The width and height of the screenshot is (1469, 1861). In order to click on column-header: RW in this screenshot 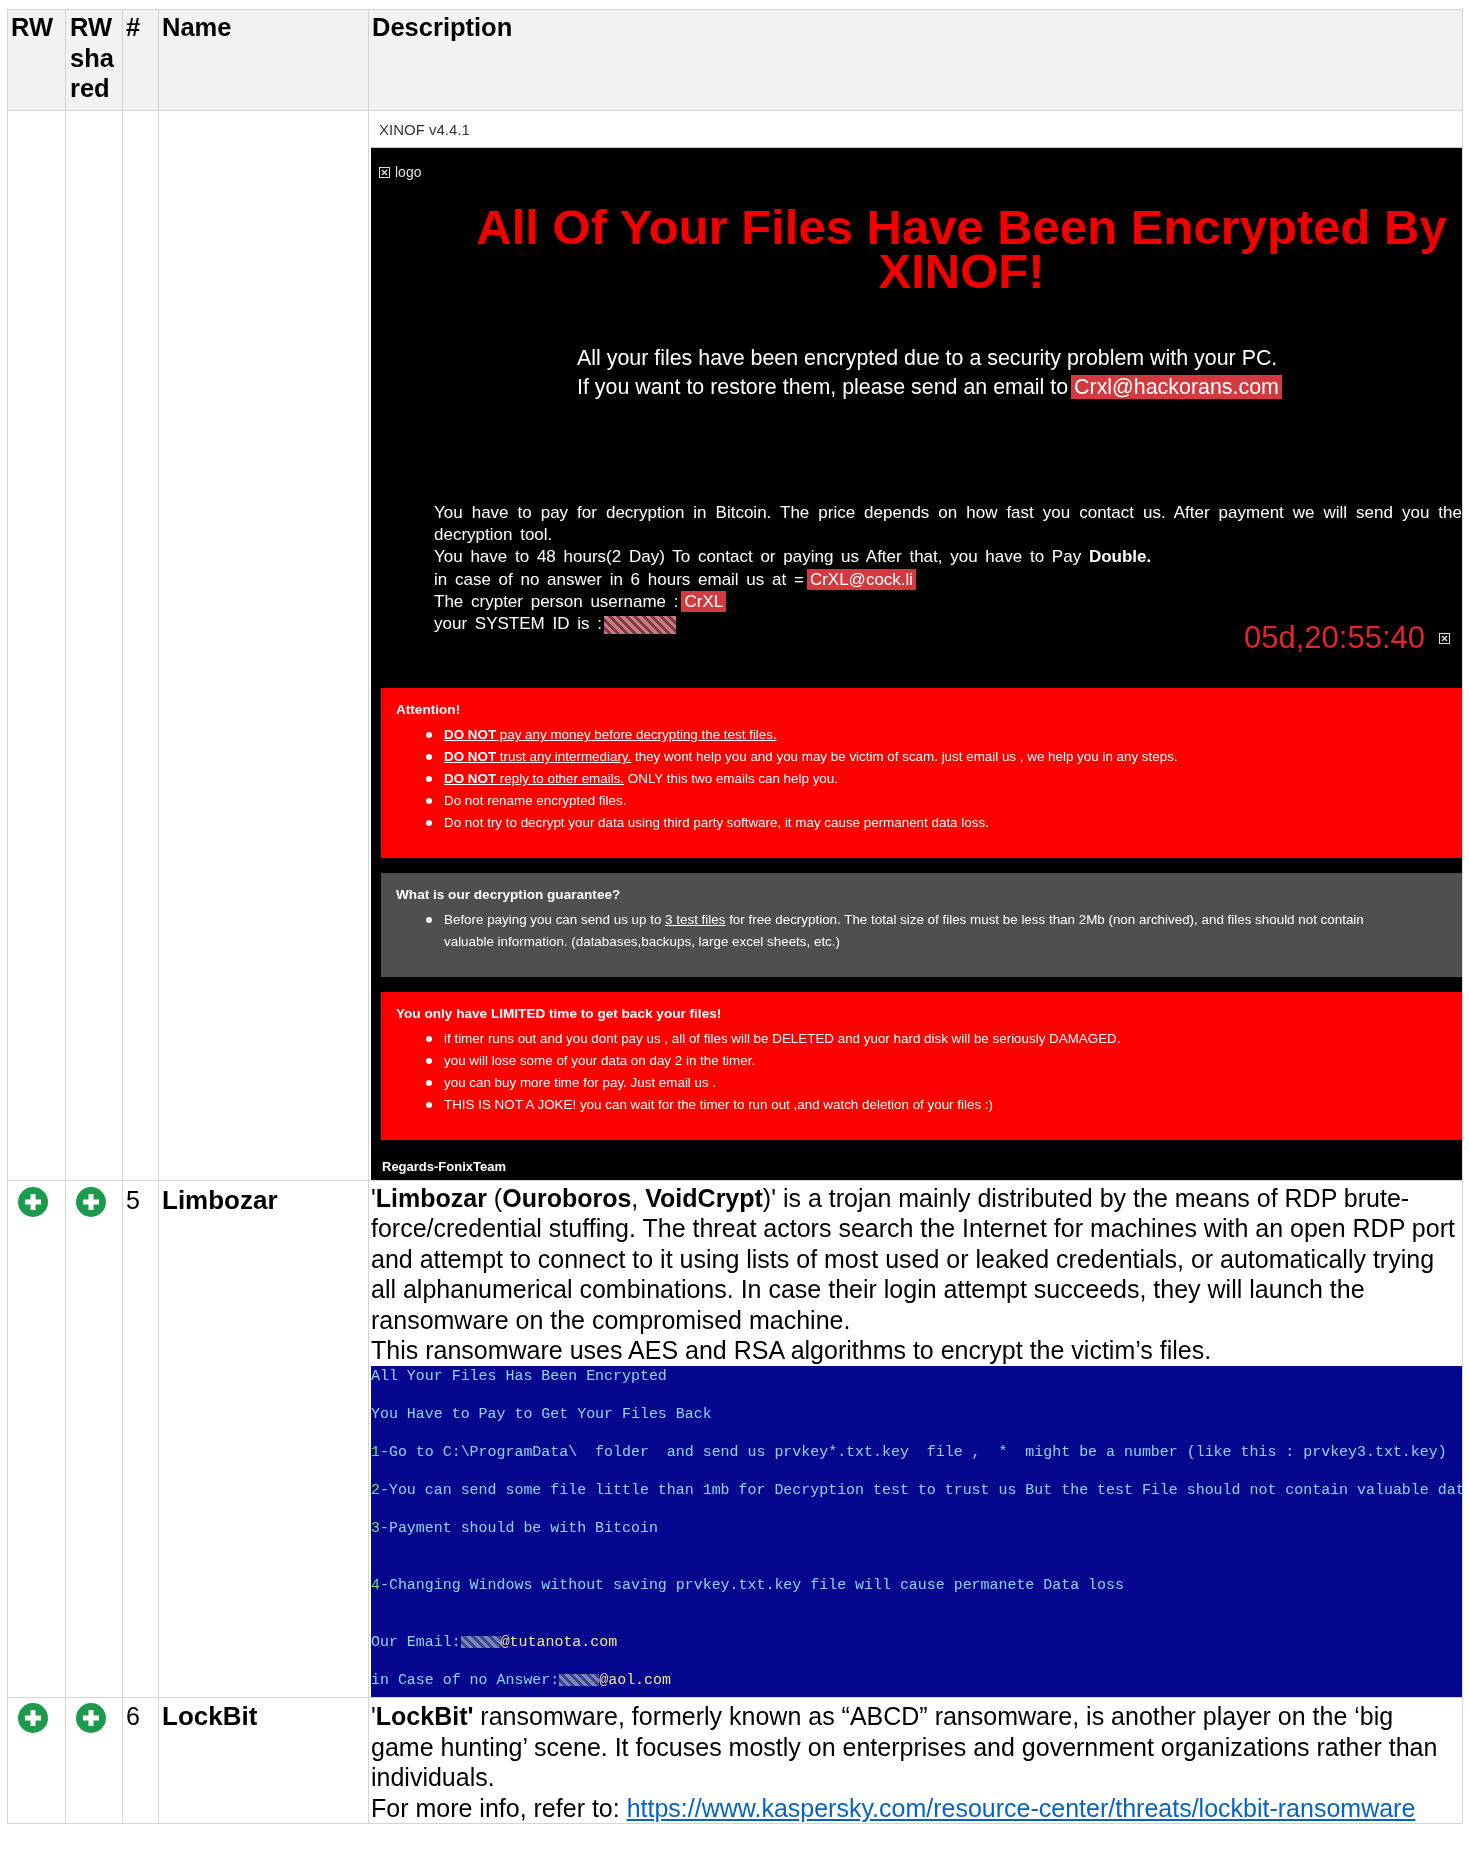, I will do `click(36, 60)`.